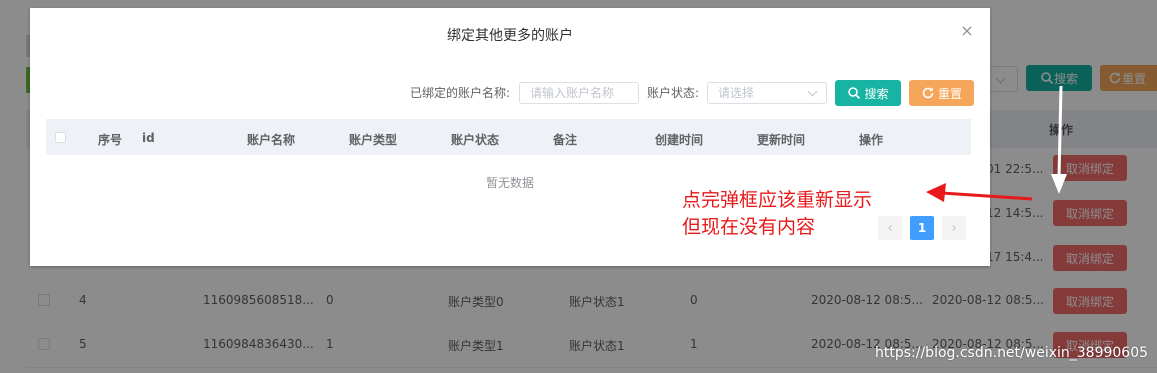  What do you see at coordinates (510, 36) in the screenshot?
I see `dialog-title: 绑定其他更多的账户` at bounding box center [510, 36].